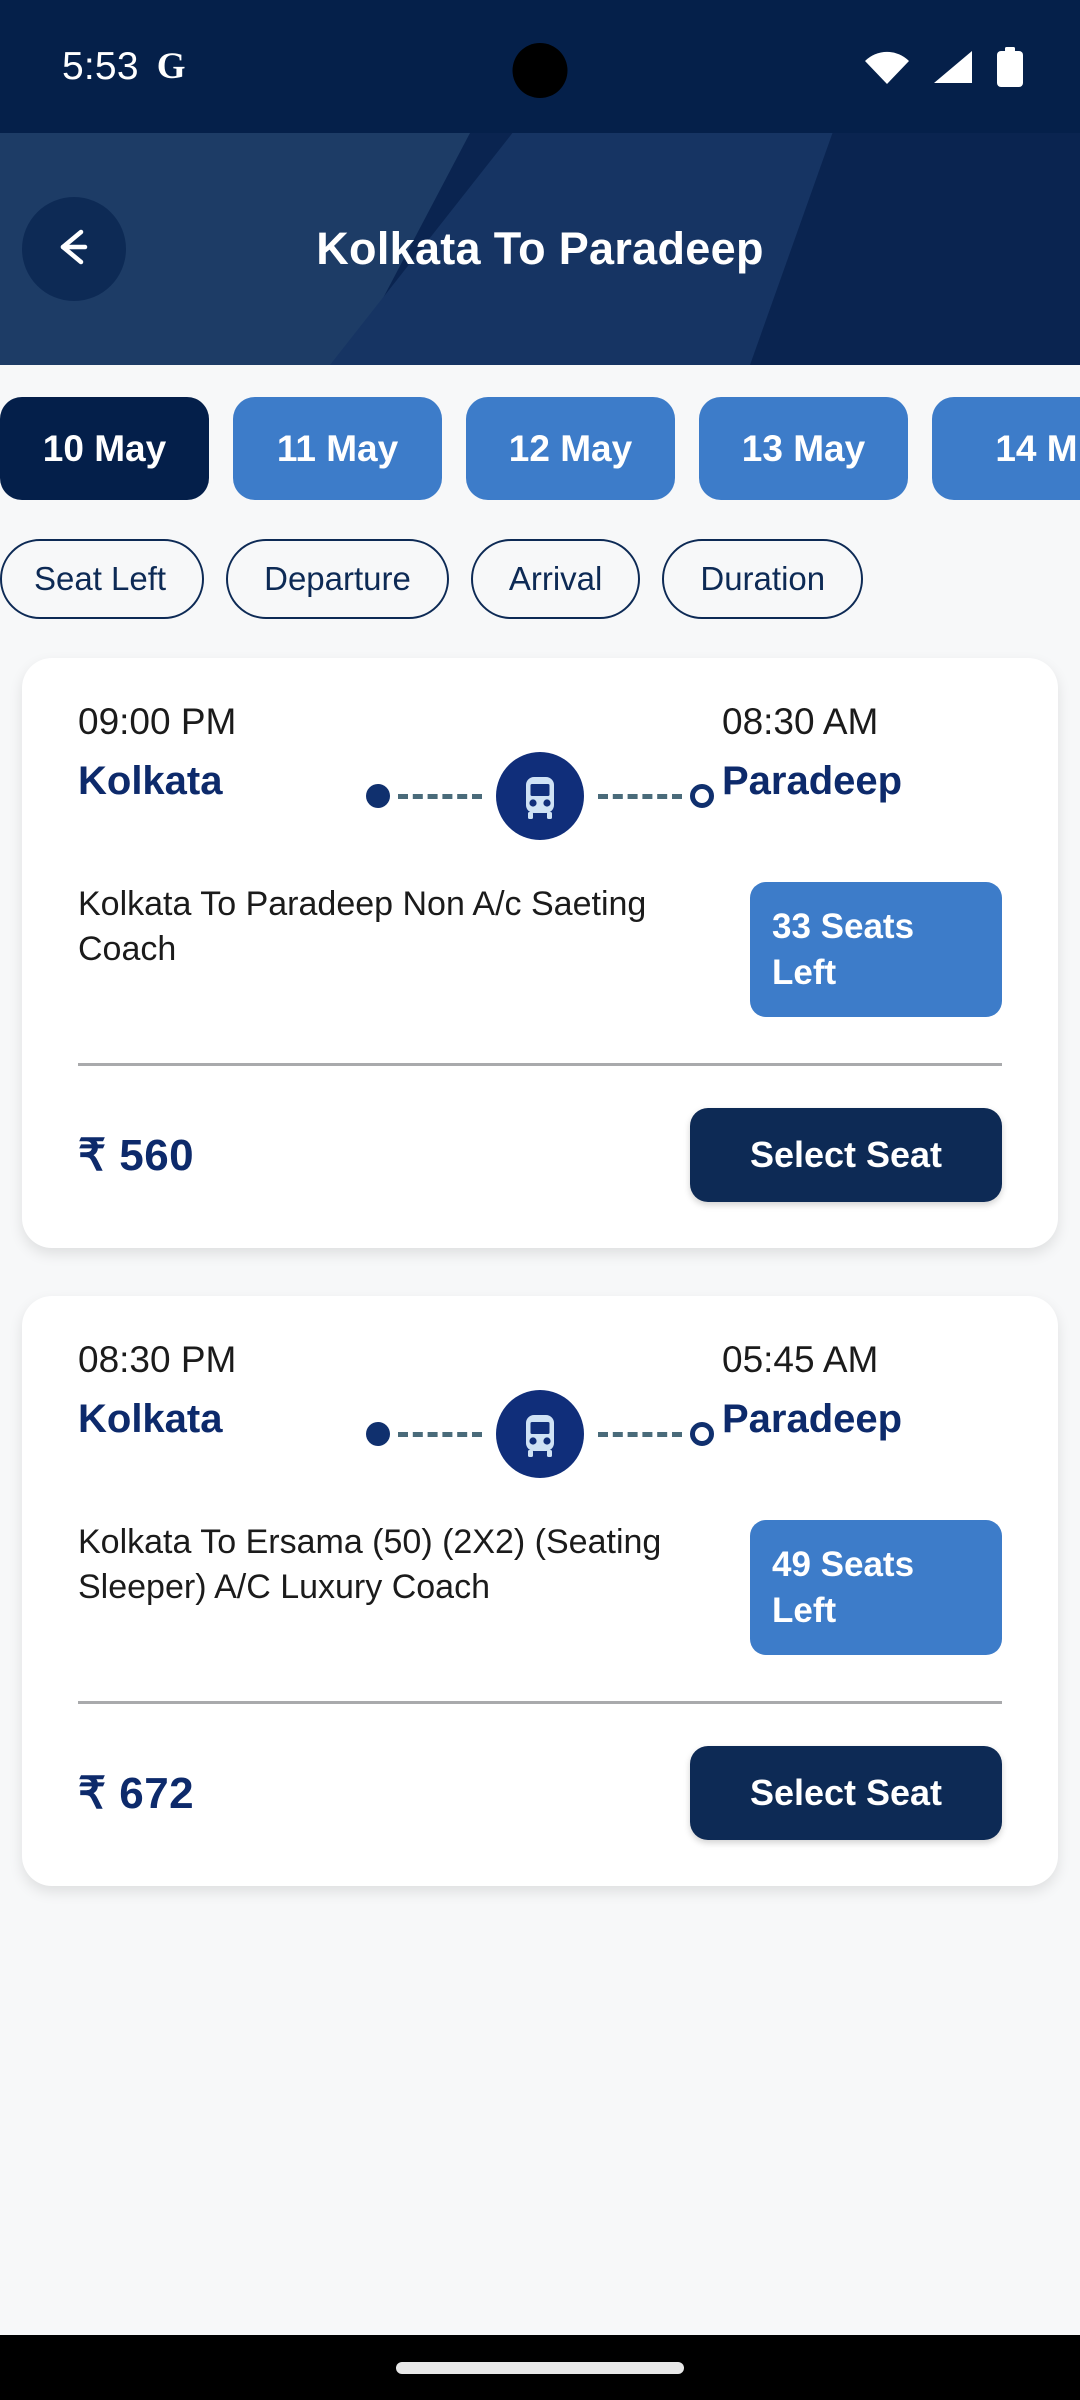  What do you see at coordinates (876, 1587) in the screenshot?
I see `seats-left-badge: 49 Seats Left` at bounding box center [876, 1587].